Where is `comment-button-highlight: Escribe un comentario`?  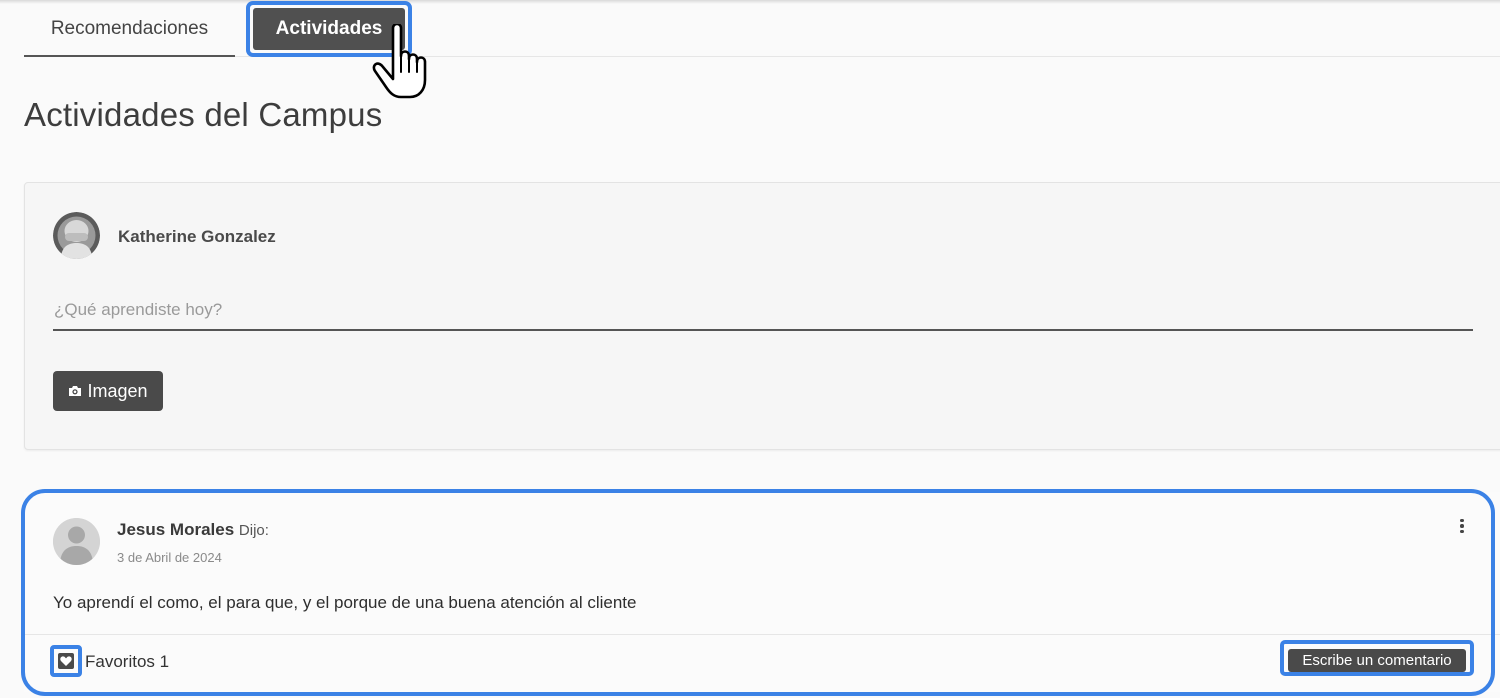 comment-button-highlight: Escribe un comentario is located at coordinates (1377, 658).